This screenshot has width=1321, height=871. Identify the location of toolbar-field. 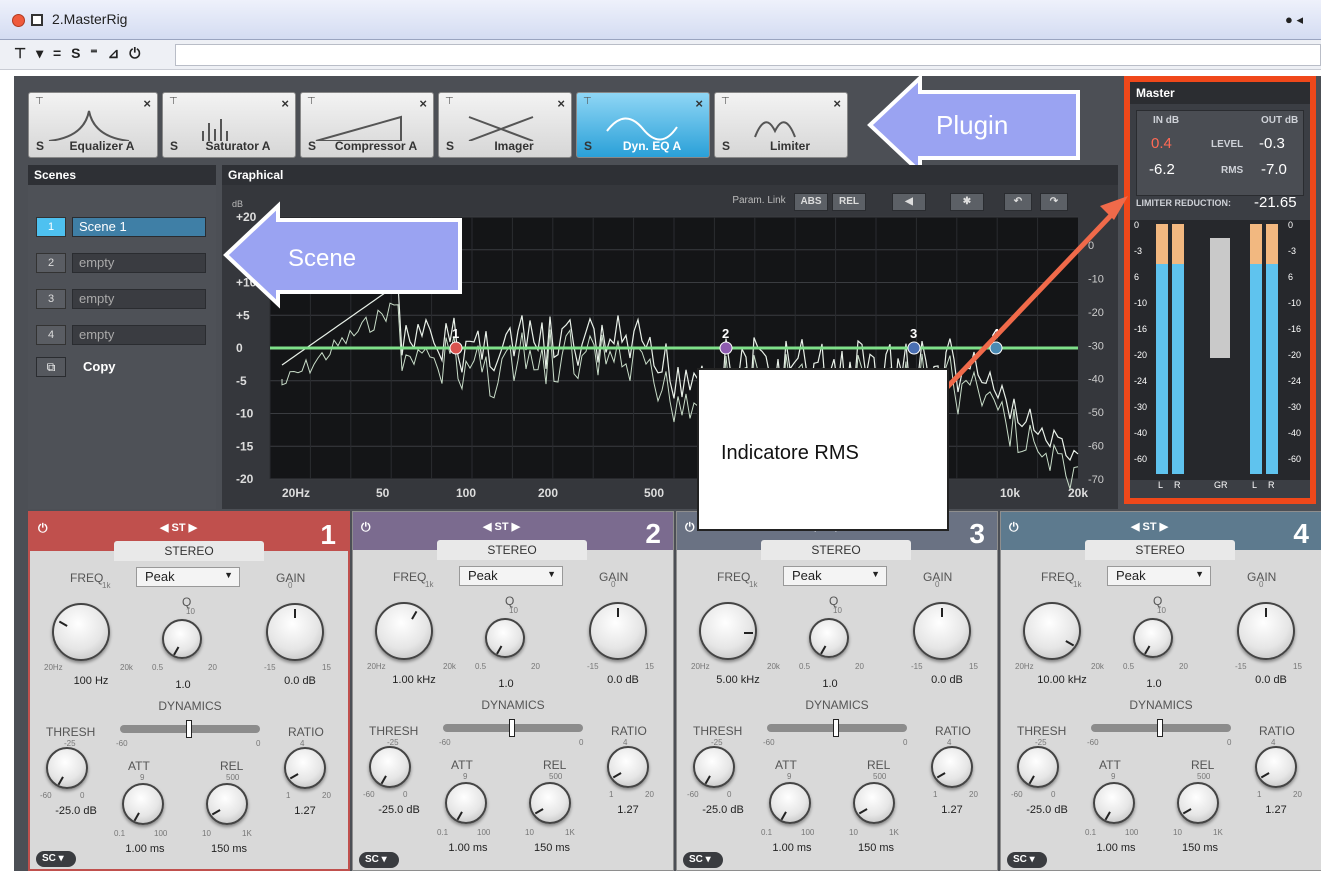
(748, 55).